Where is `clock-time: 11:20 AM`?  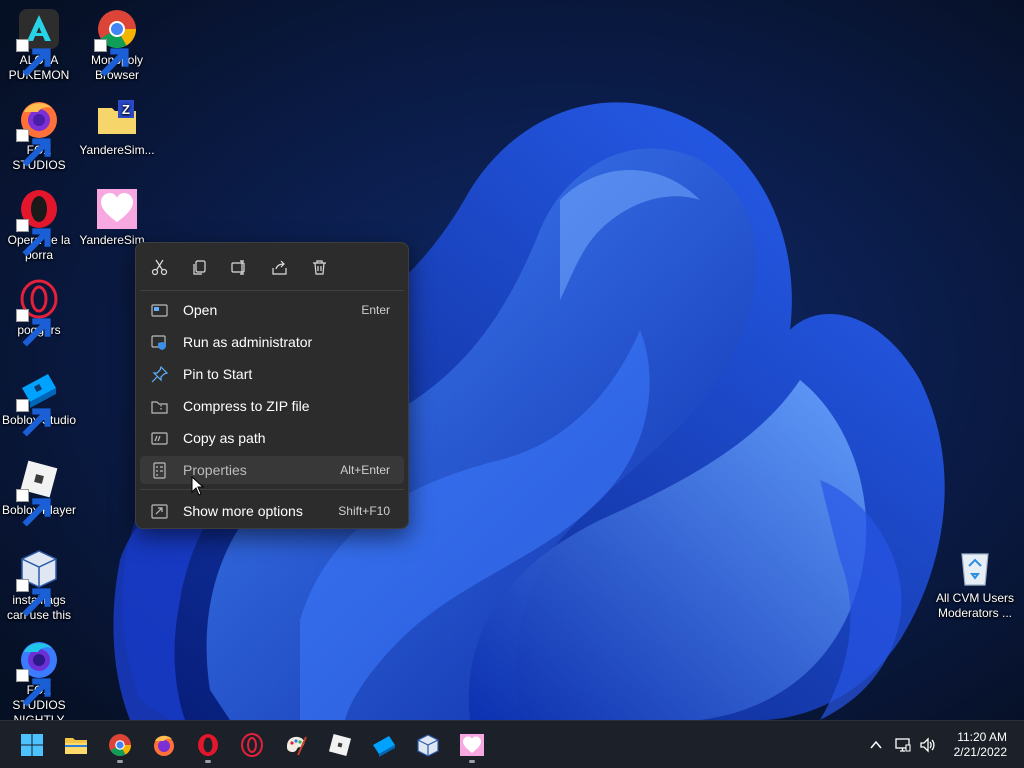 clock-time: 11:20 AM is located at coordinates (982, 737).